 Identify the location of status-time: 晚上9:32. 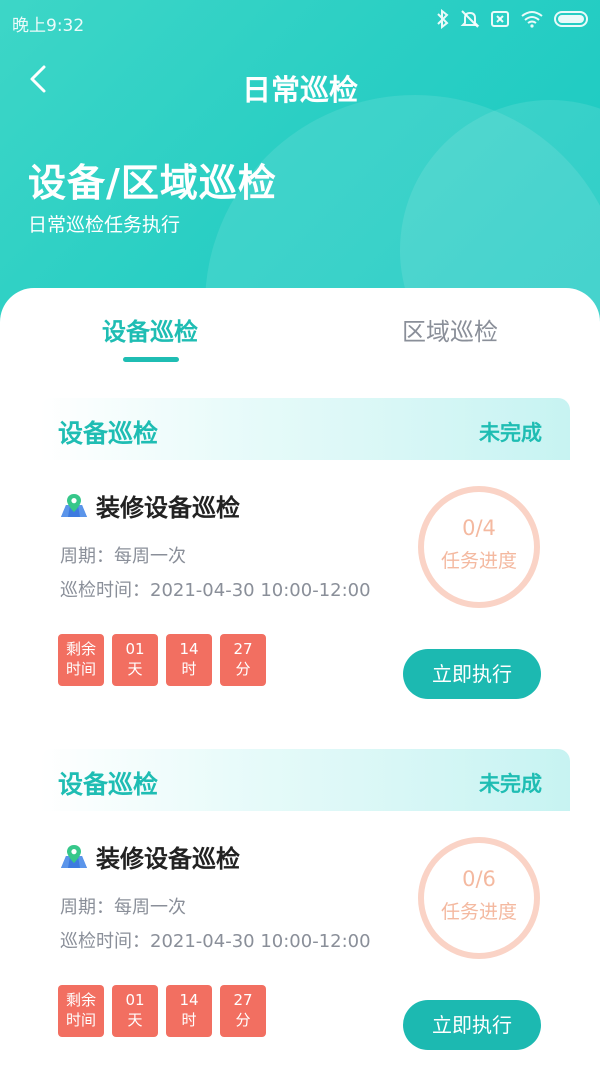
(48, 26).